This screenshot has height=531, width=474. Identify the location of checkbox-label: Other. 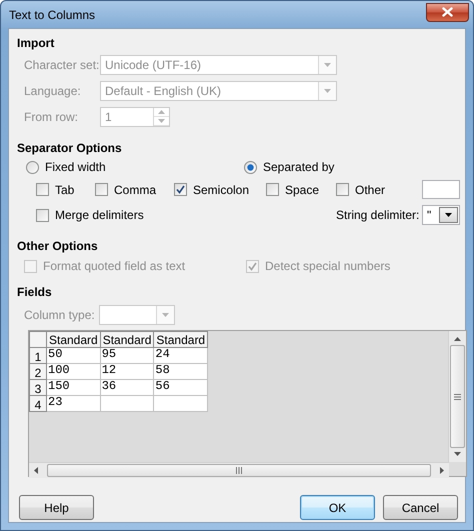
(370, 189).